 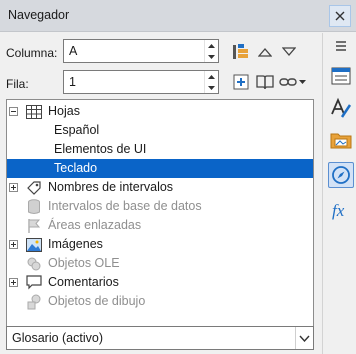 What do you see at coordinates (33, 187) in the screenshot?
I see `tag-icon` at bounding box center [33, 187].